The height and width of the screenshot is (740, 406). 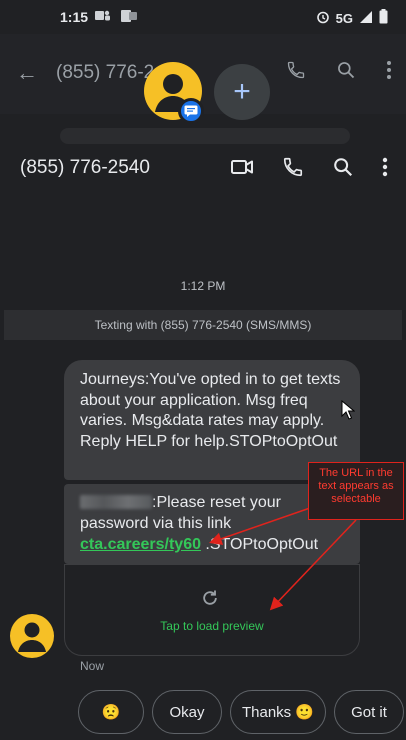 What do you see at coordinates (389, 73) in the screenshot?
I see `background-more-icon` at bounding box center [389, 73].